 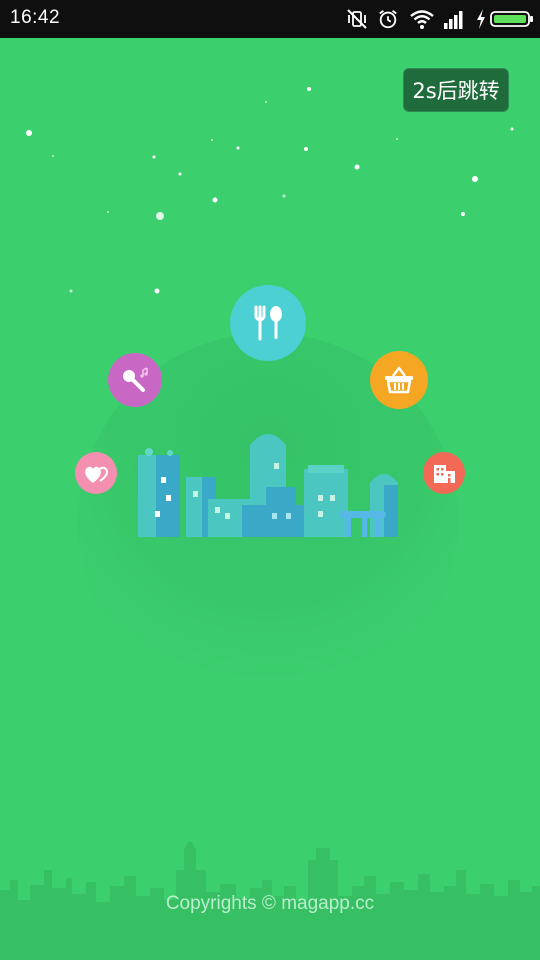 What do you see at coordinates (268, 485) in the screenshot?
I see `city-illustration` at bounding box center [268, 485].